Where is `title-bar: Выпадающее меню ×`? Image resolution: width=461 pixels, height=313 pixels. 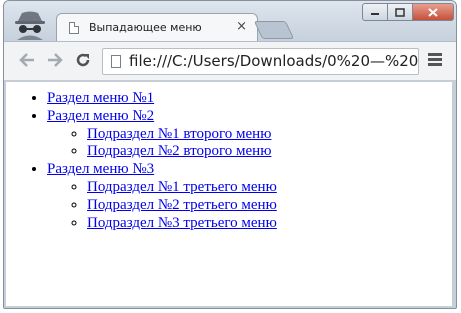
title-bar: Выпадающее меню × is located at coordinates (230, 21).